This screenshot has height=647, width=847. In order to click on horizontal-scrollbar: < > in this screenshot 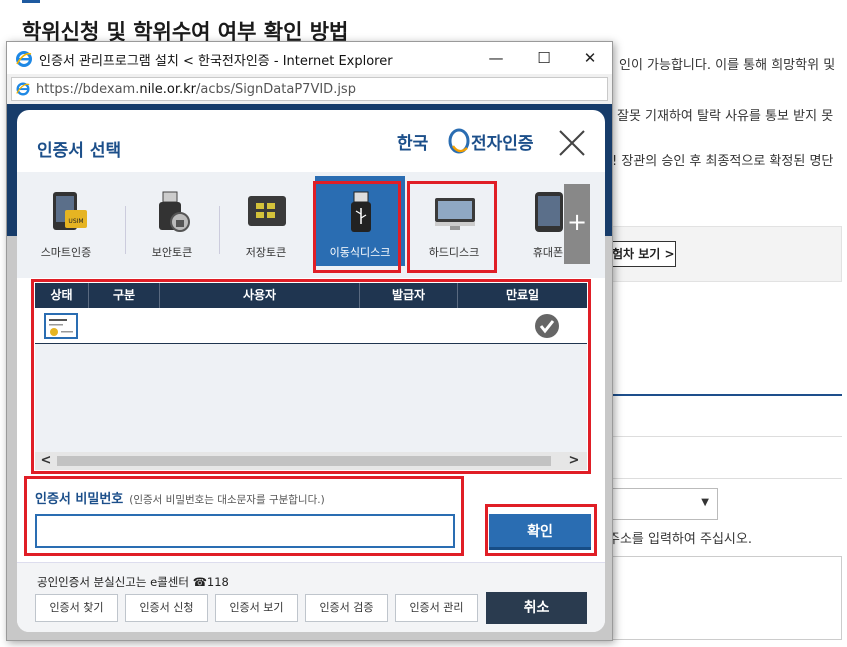, I will do `click(311, 461)`.